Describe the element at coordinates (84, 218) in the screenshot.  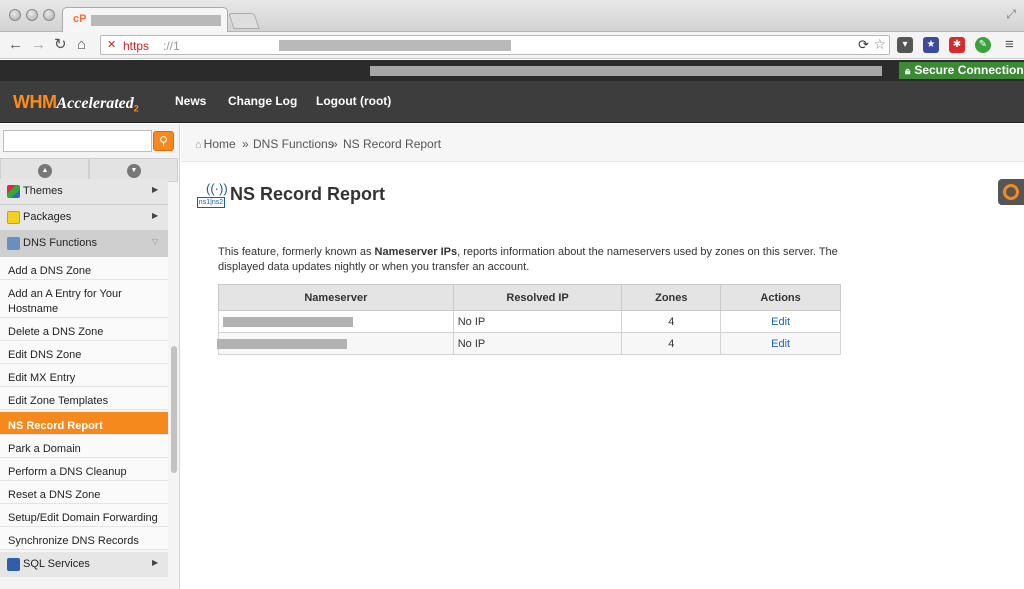
I see `sidebar-category-packages: Packages ▶` at that location.